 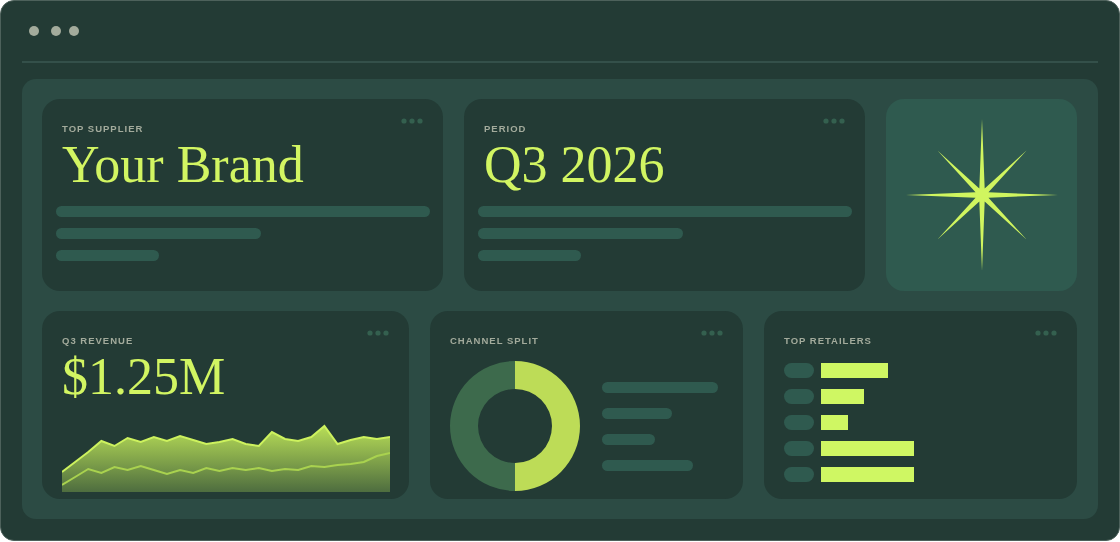 I want to click on card-value: Your Brand, so click(x=183, y=165).